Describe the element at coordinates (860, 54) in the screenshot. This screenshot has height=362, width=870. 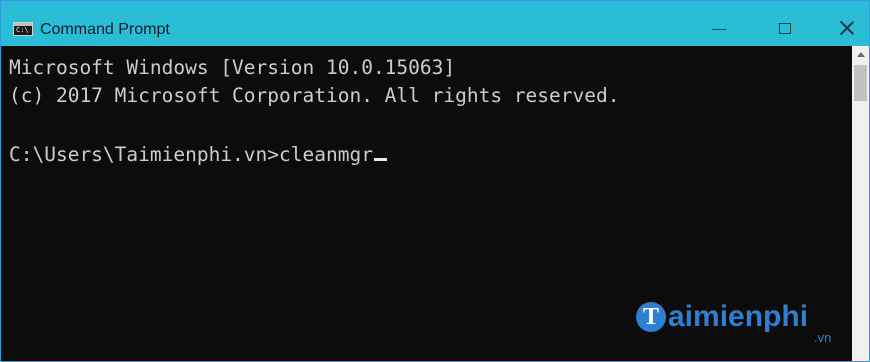
I see `scroll-up-arrow-icon` at that location.